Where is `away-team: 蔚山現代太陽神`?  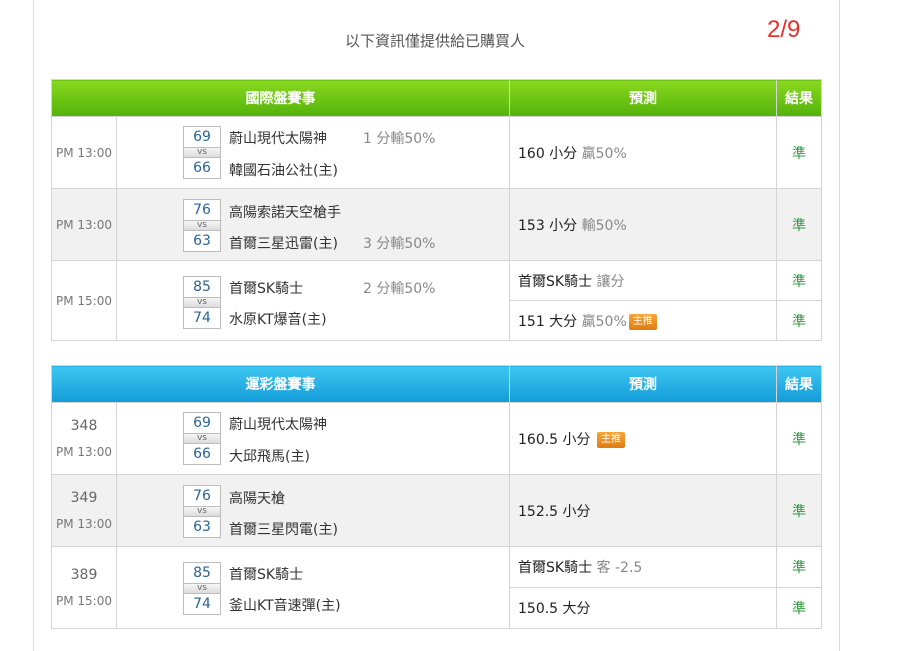 away-team: 蔚山現代太陽神 is located at coordinates (278, 139).